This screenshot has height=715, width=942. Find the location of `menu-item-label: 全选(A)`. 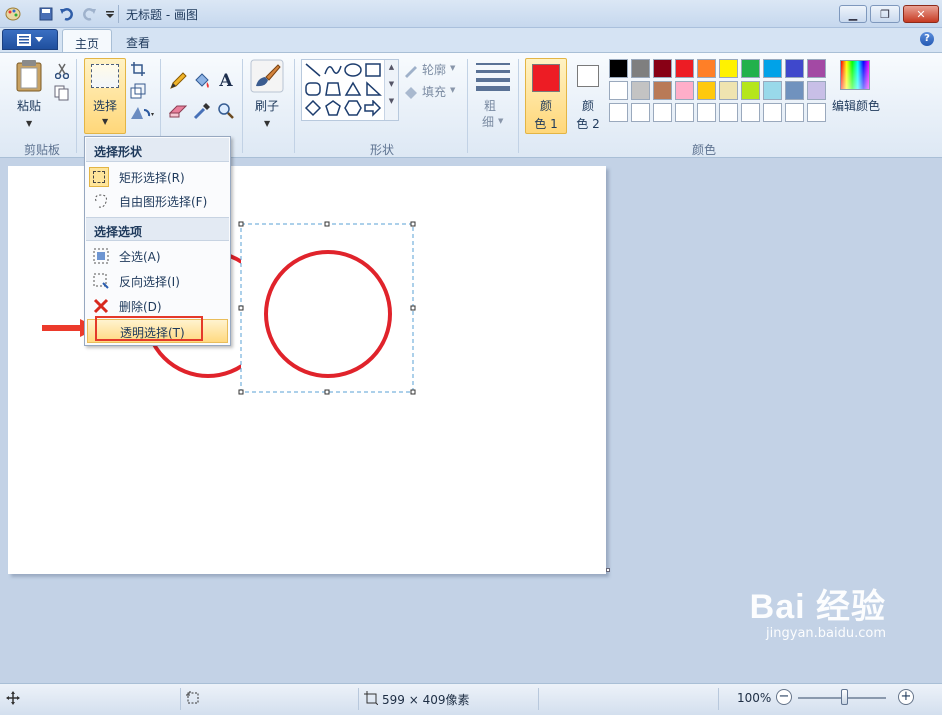

menu-item-label: 全选(A) is located at coordinates (140, 257).